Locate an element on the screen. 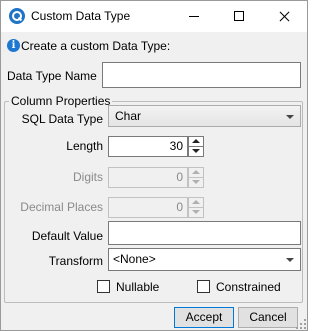 Image resolution: width=320 pixels, height=331 pixels. sql-data-type-label: SQL Data Type is located at coordinates (62, 119).